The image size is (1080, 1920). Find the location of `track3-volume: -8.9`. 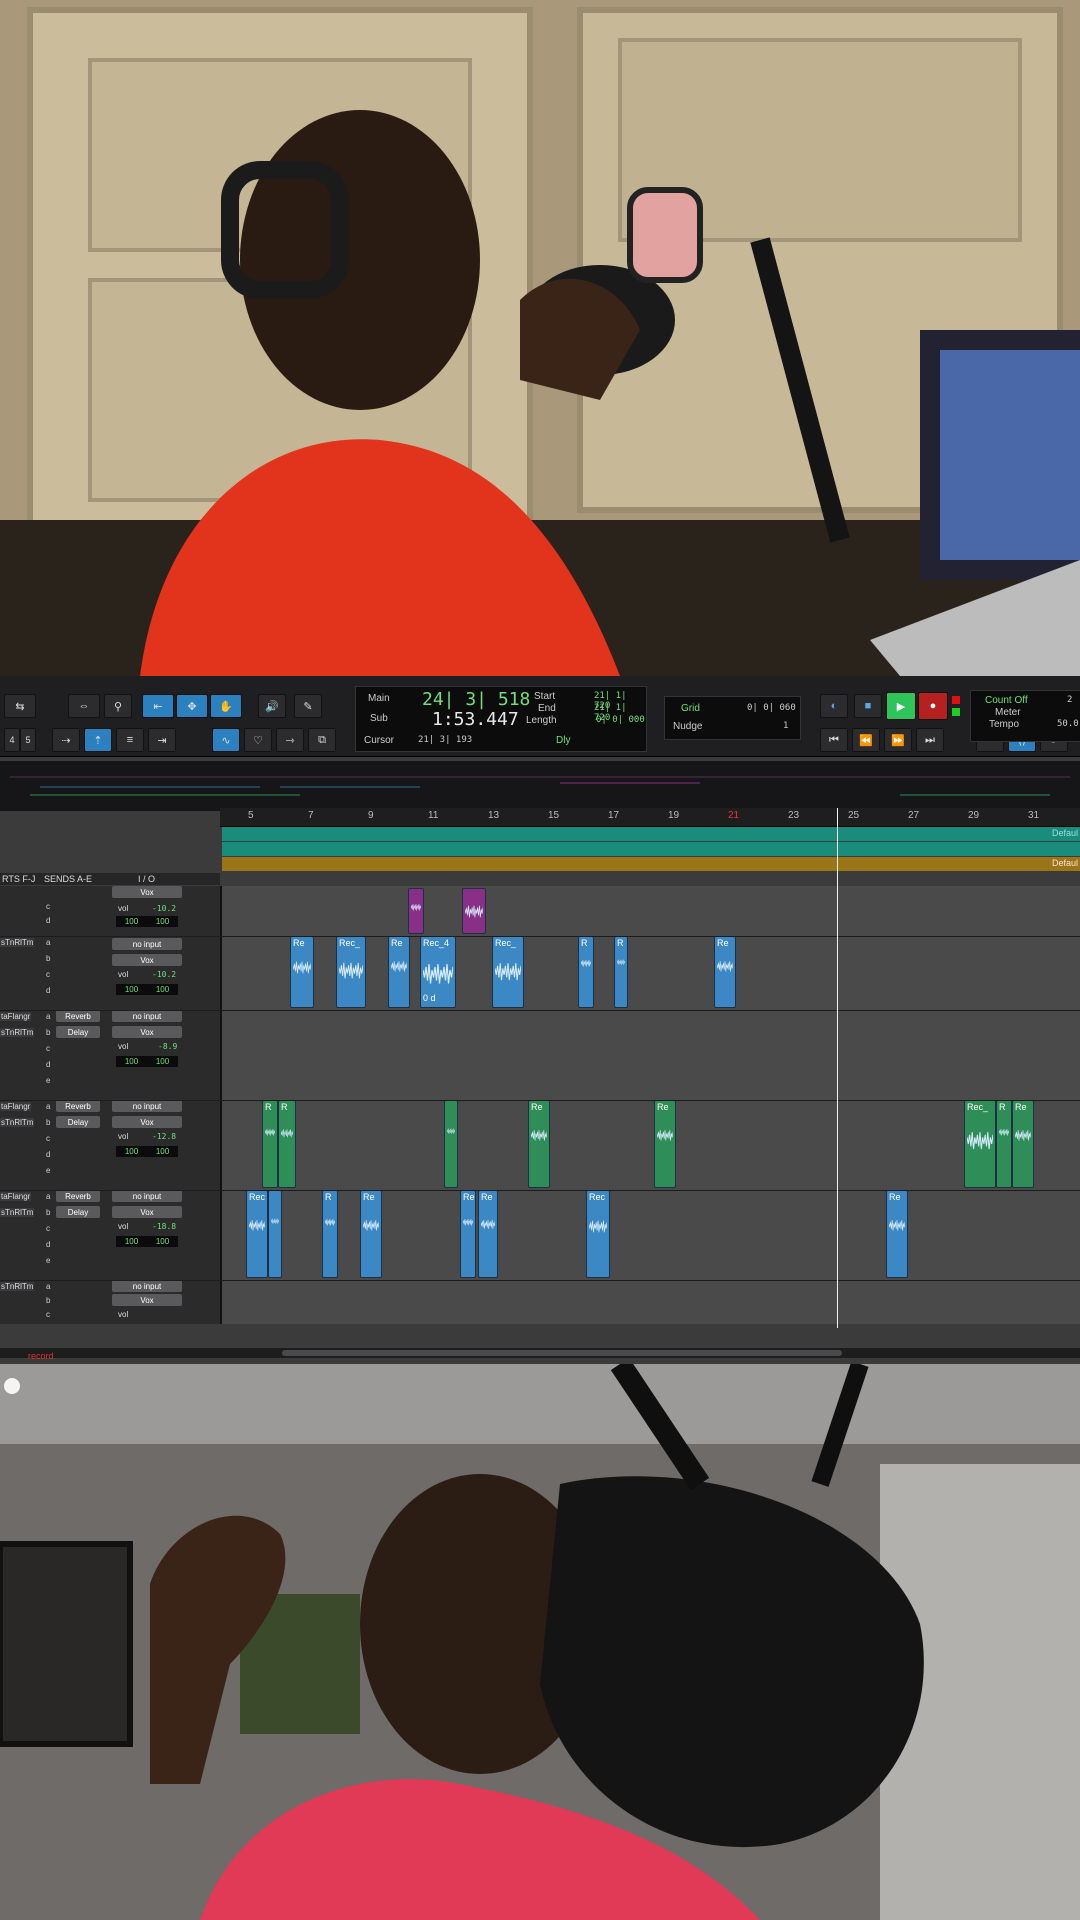

track3-volume: -8.9 is located at coordinates (167, 1046).